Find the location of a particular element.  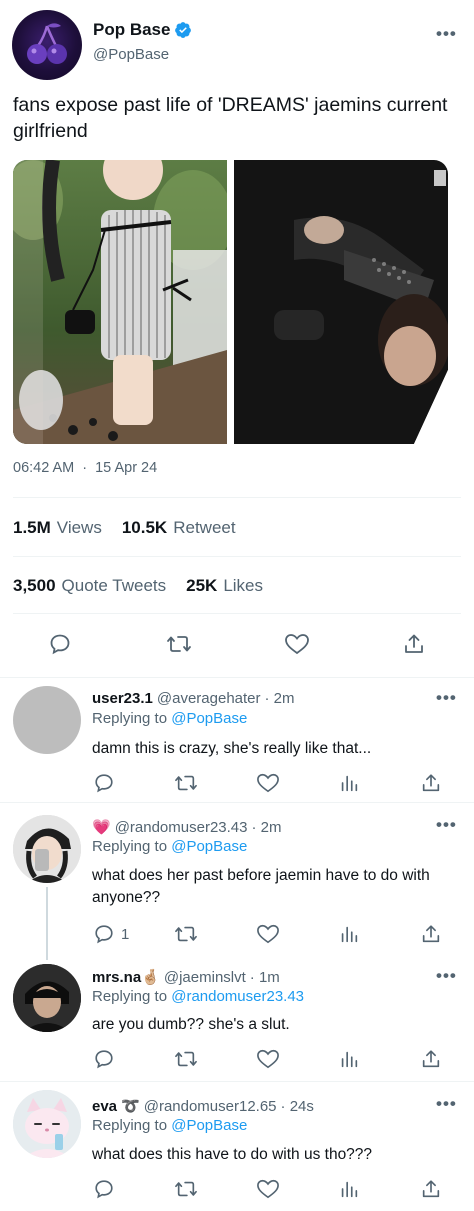

photo-man-in-car-icon is located at coordinates (341, 302).